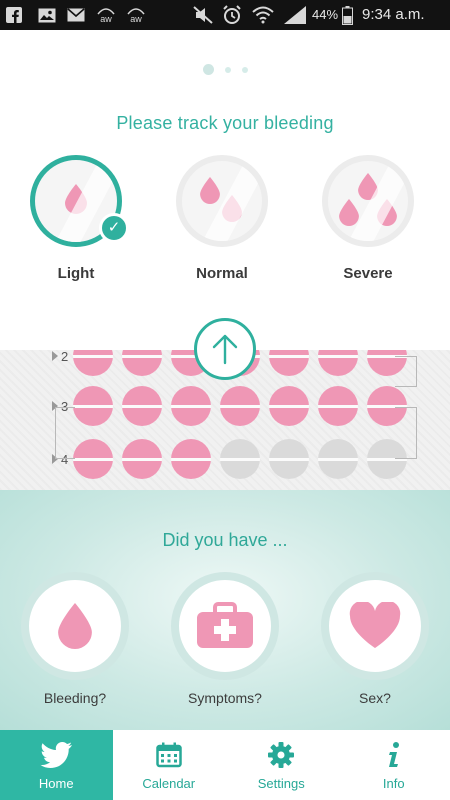  I want to click on alarm-icon, so click(232, 14).